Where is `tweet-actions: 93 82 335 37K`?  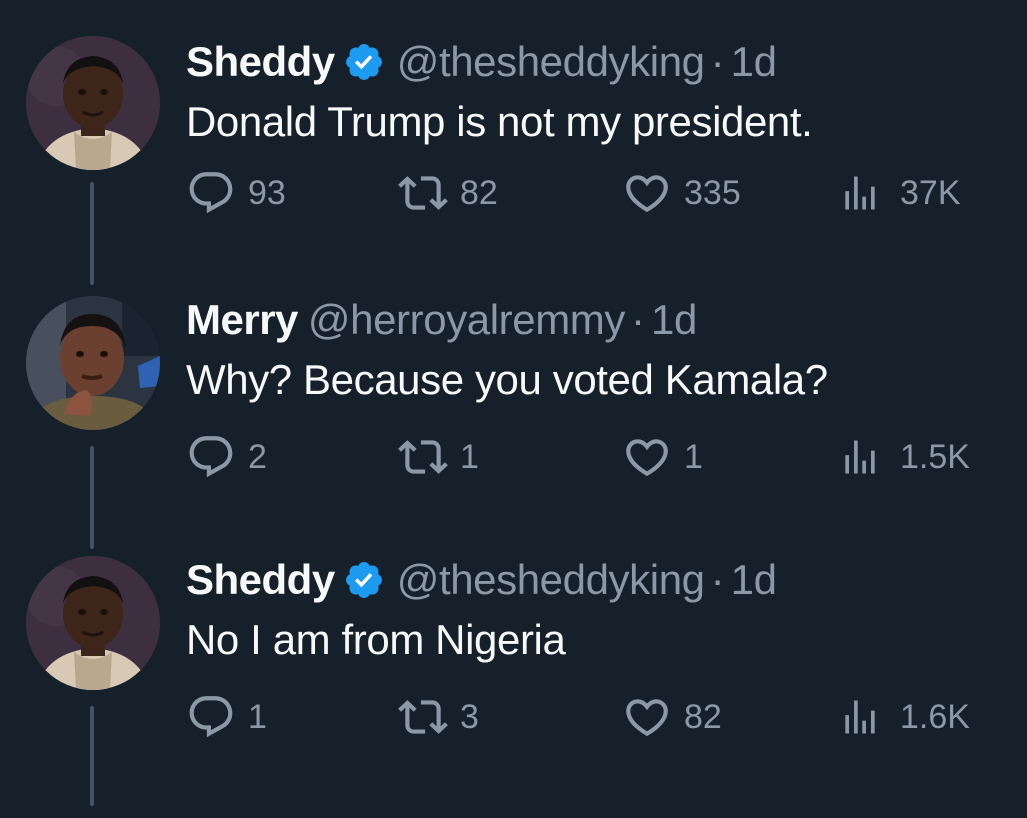
tweet-actions: 93 82 335 37K is located at coordinates (586, 193).